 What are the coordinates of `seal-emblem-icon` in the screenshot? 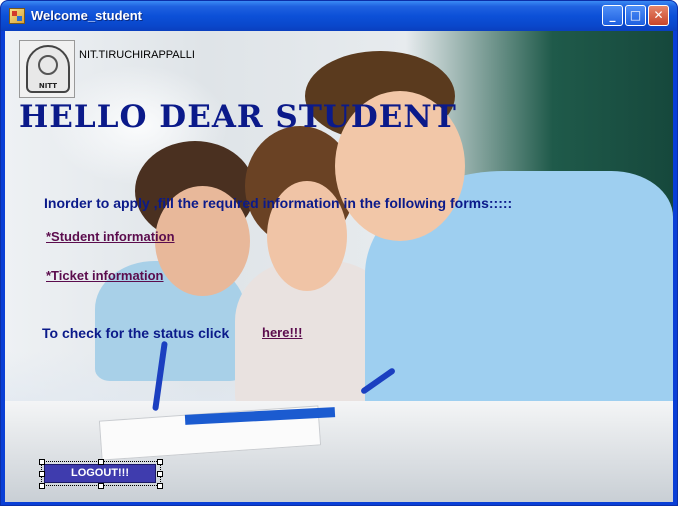 It's located at (48, 65).